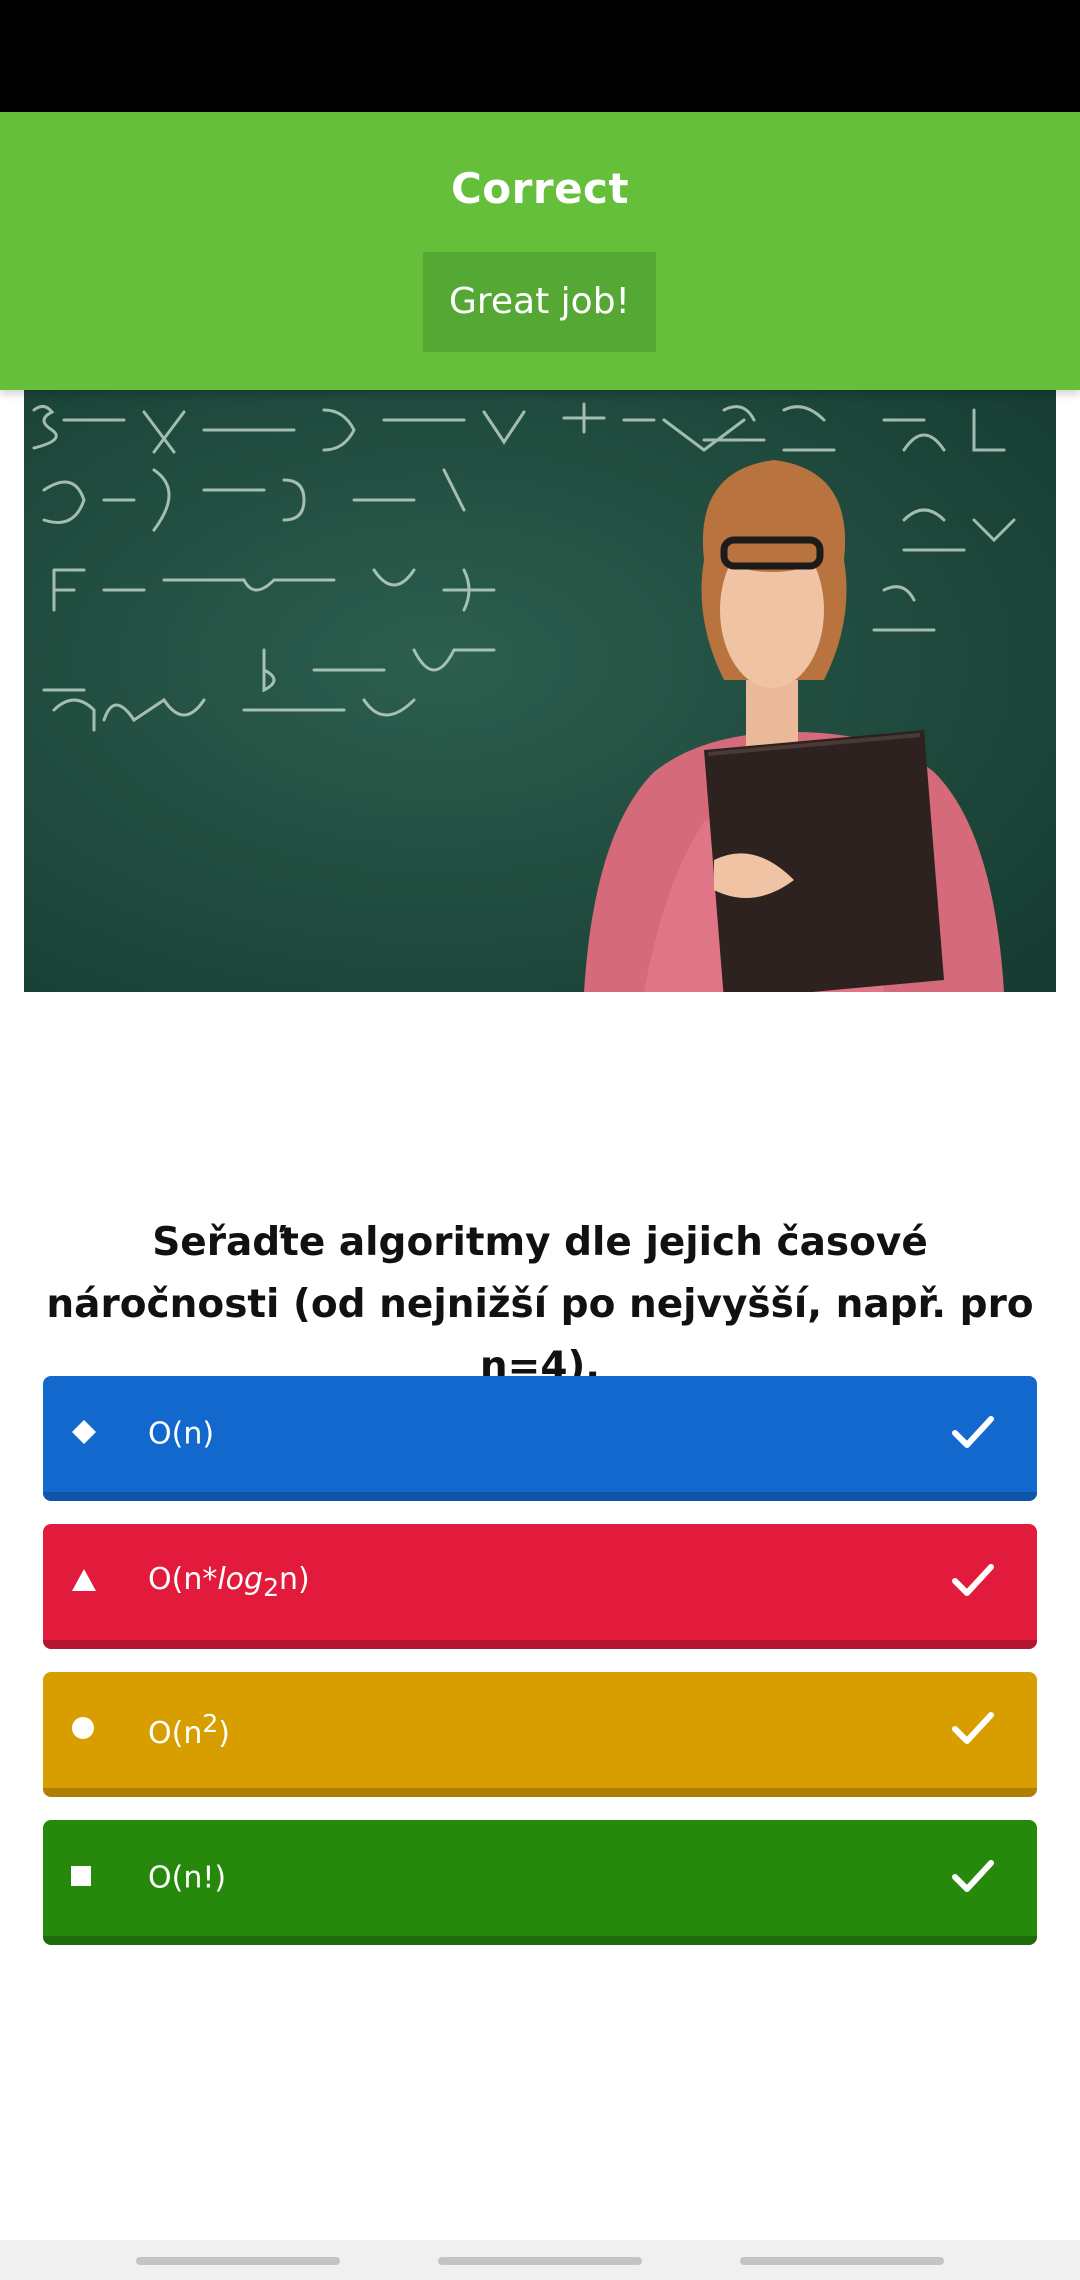 The image size is (1080, 2280). I want to click on answer-label: O(n), so click(181, 1434).